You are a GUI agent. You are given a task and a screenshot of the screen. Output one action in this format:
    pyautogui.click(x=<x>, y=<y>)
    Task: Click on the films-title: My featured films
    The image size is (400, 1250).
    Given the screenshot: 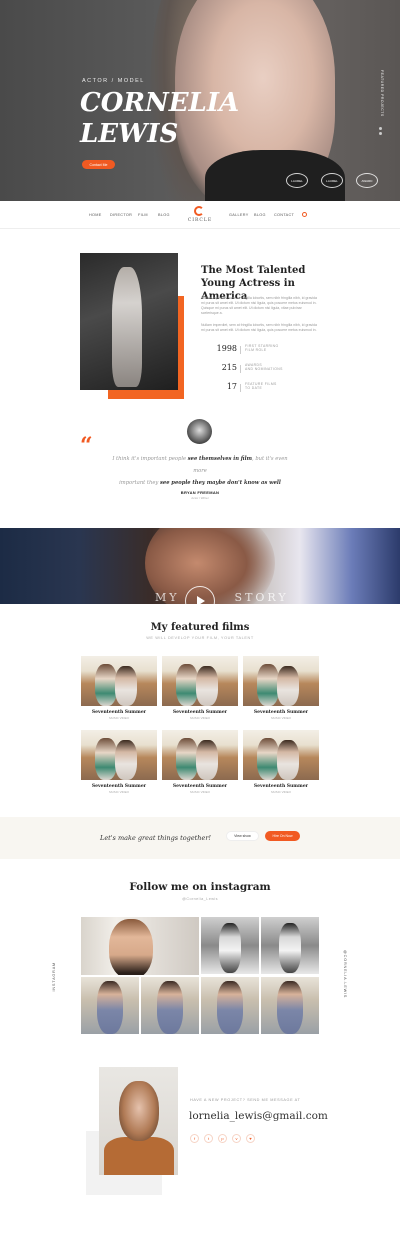 What is the action you would take?
    pyautogui.click(x=200, y=627)
    